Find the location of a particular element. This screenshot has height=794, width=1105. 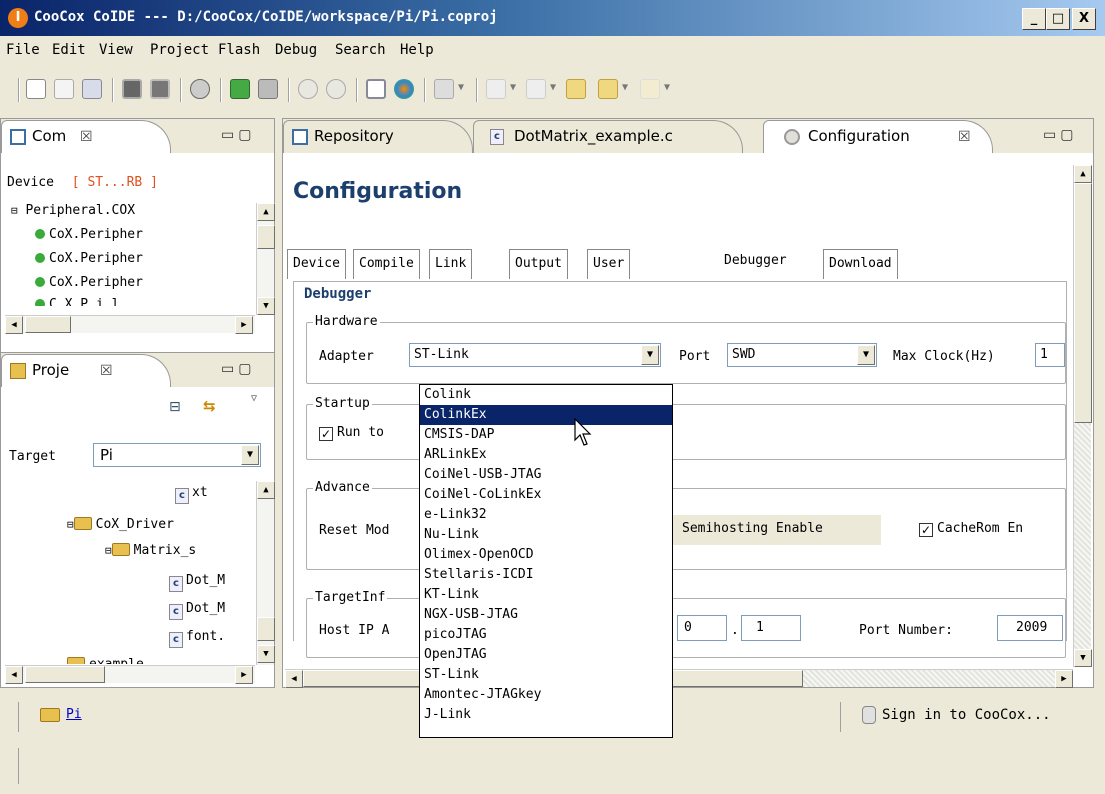

search-tool-icon is located at coordinates (444, 89).